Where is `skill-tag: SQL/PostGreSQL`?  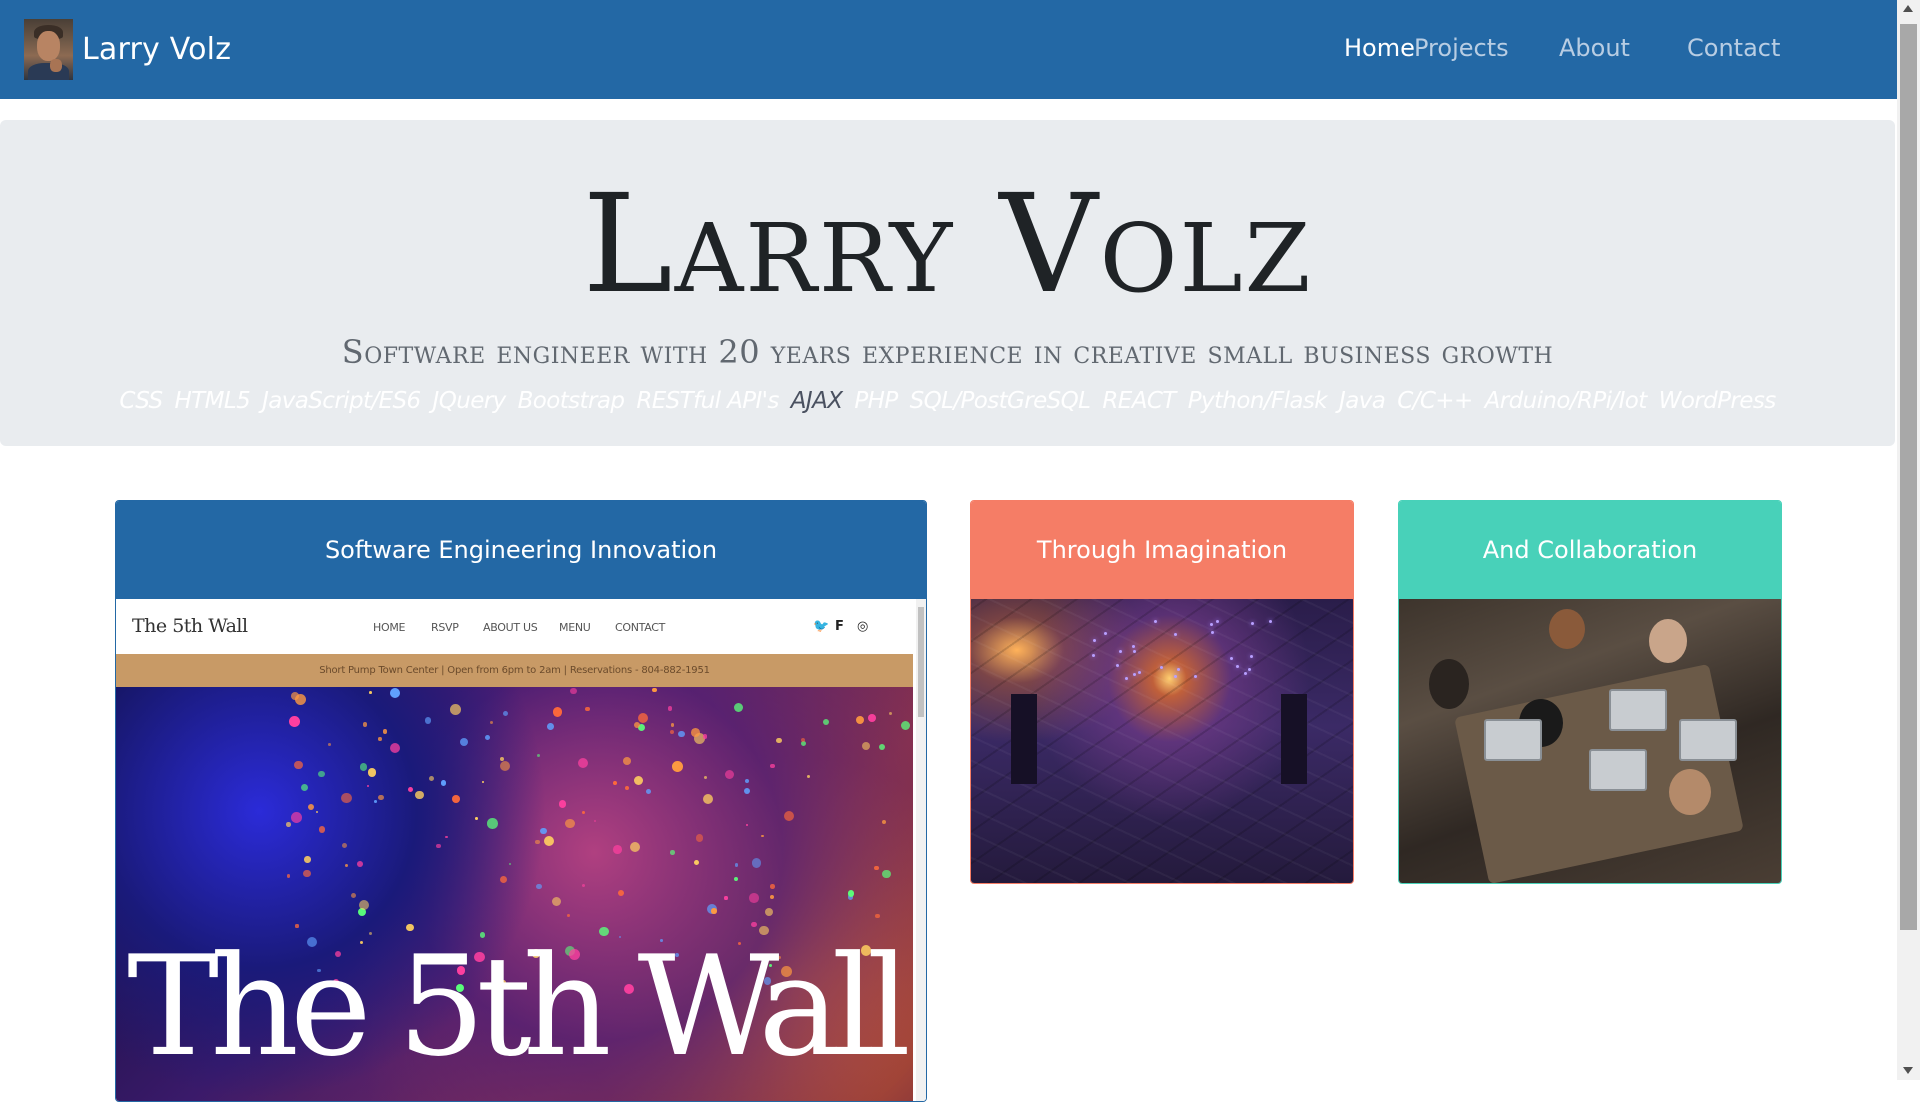 skill-tag: SQL/PostGreSQL is located at coordinates (1000, 401).